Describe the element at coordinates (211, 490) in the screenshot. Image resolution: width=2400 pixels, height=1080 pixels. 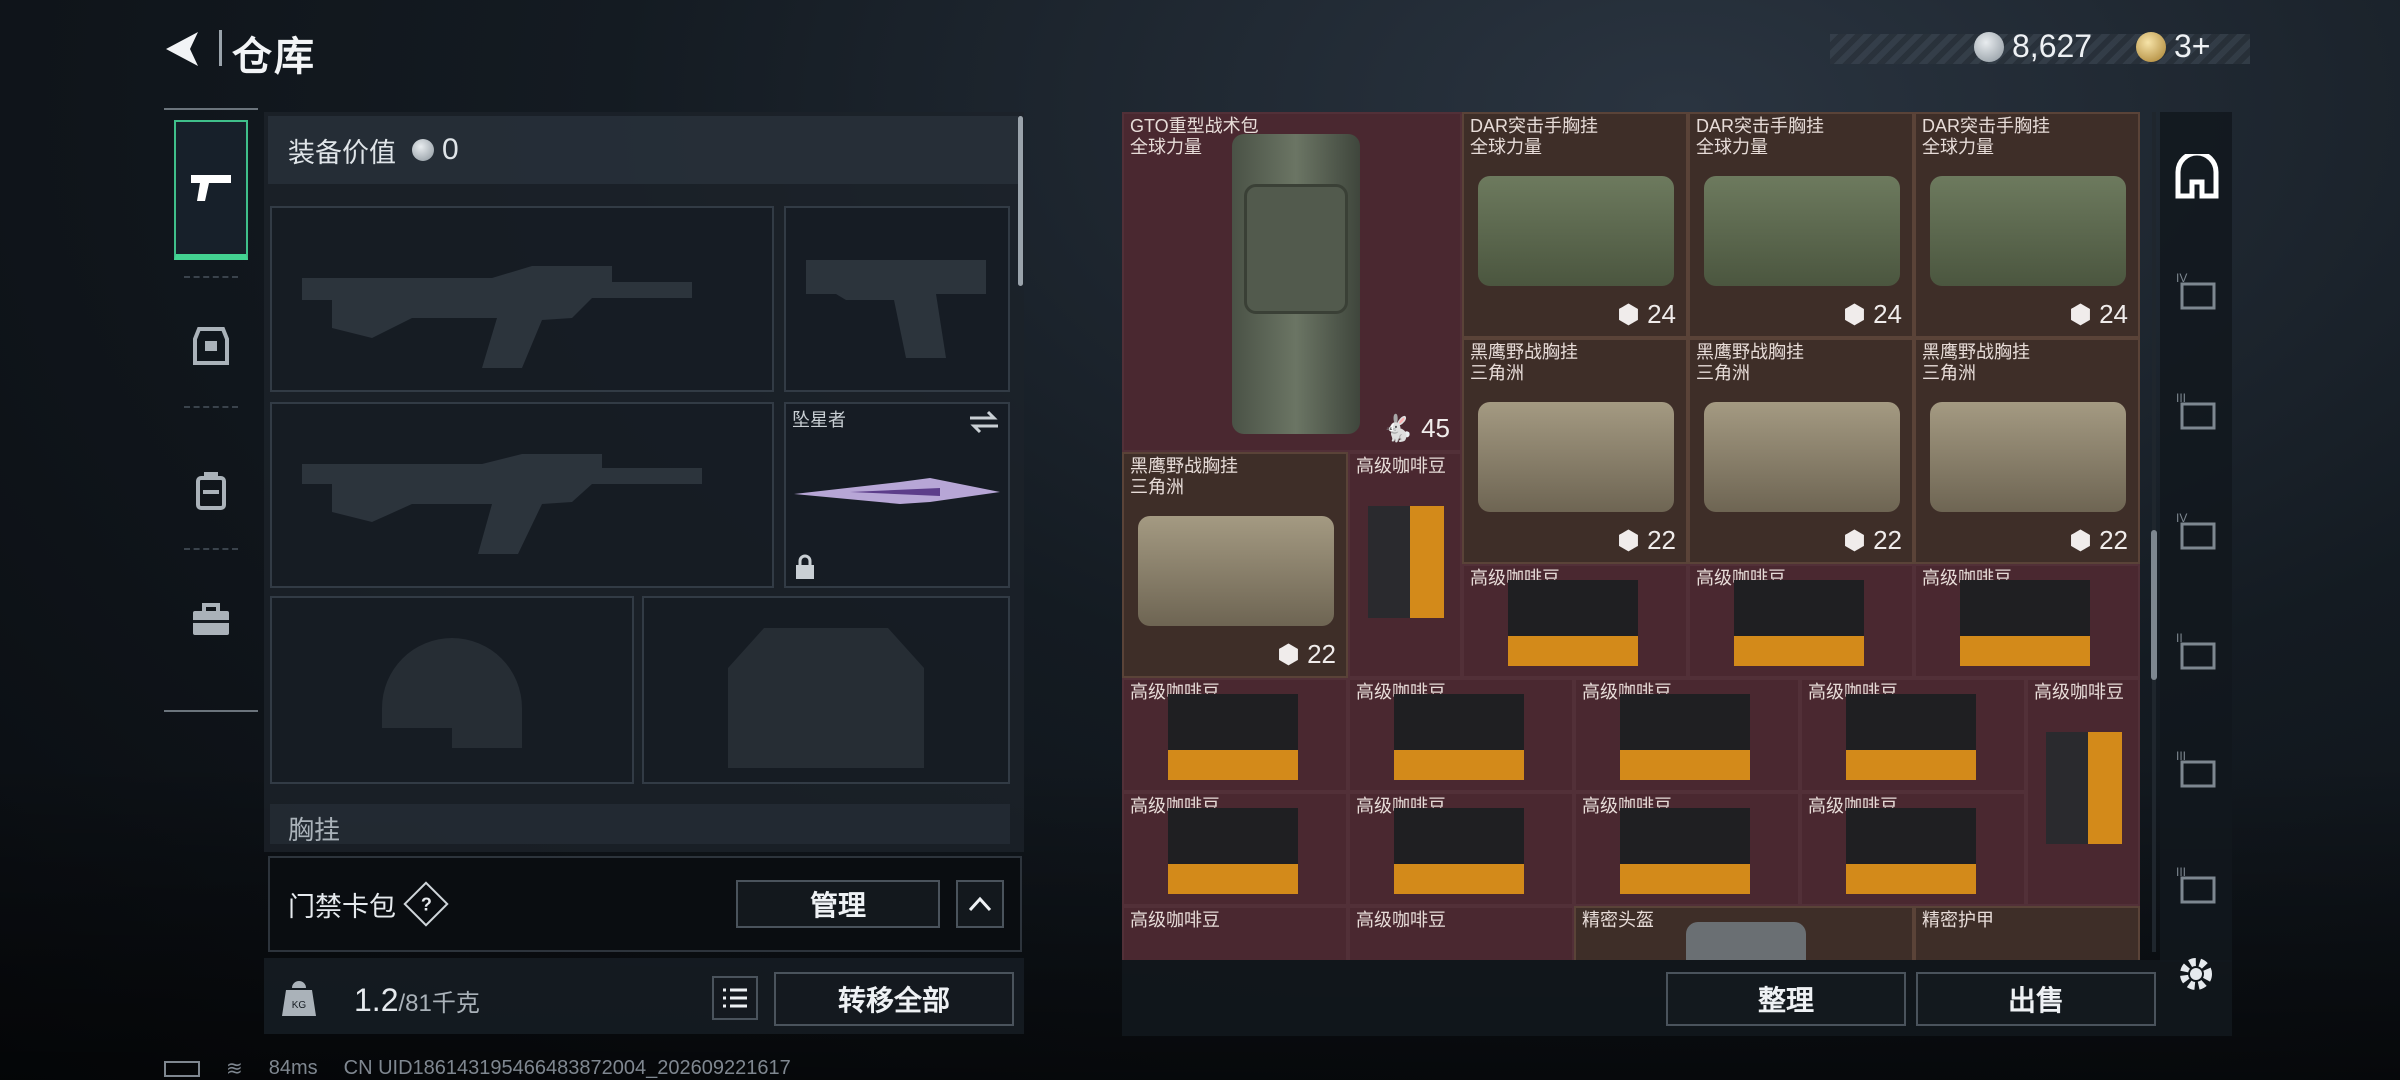
I see `tab-bag` at that location.